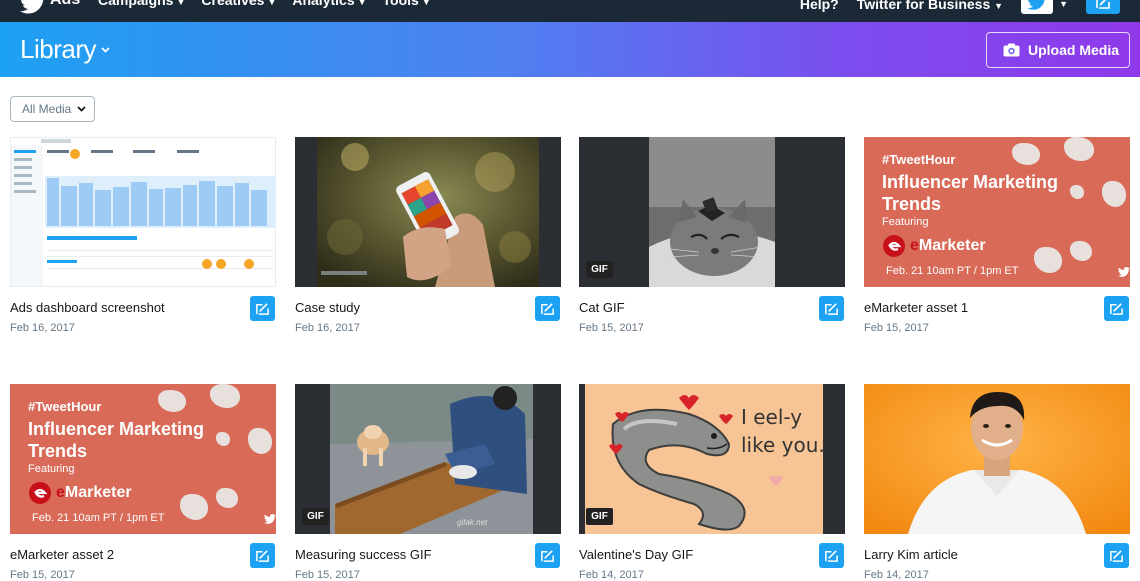 Image resolution: width=1140 pixels, height=581 pixels. I want to click on media-name: Larry Kim article, so click(911, 554).